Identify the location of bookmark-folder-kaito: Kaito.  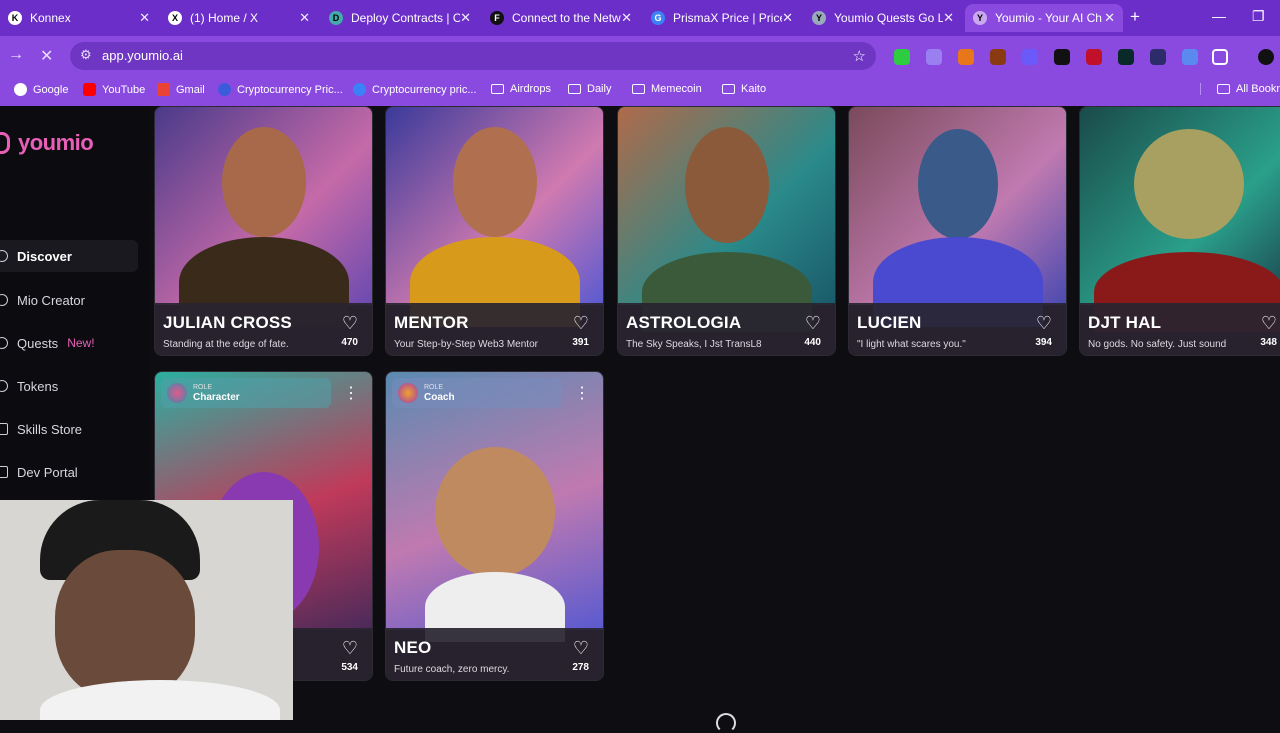
(744, 89).